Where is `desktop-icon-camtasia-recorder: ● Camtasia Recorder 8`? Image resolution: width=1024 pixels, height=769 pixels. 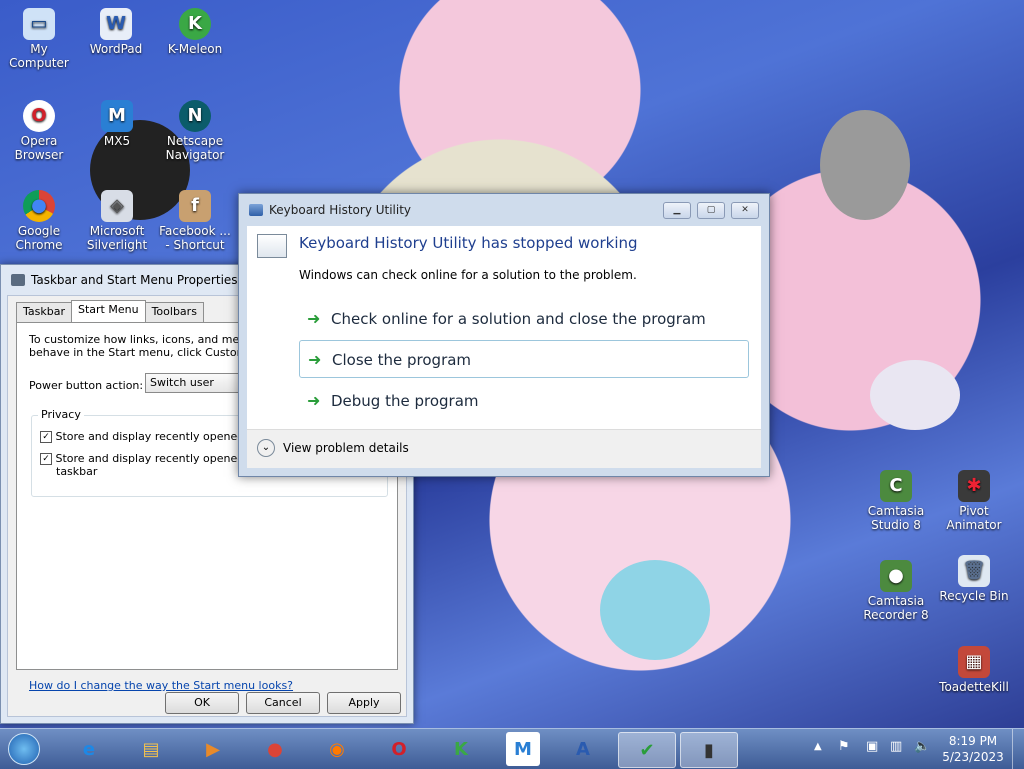 desktop-icon-camtasia-recorder: ● Camtasia Recorder 8 is located at coordinates (896, 591).